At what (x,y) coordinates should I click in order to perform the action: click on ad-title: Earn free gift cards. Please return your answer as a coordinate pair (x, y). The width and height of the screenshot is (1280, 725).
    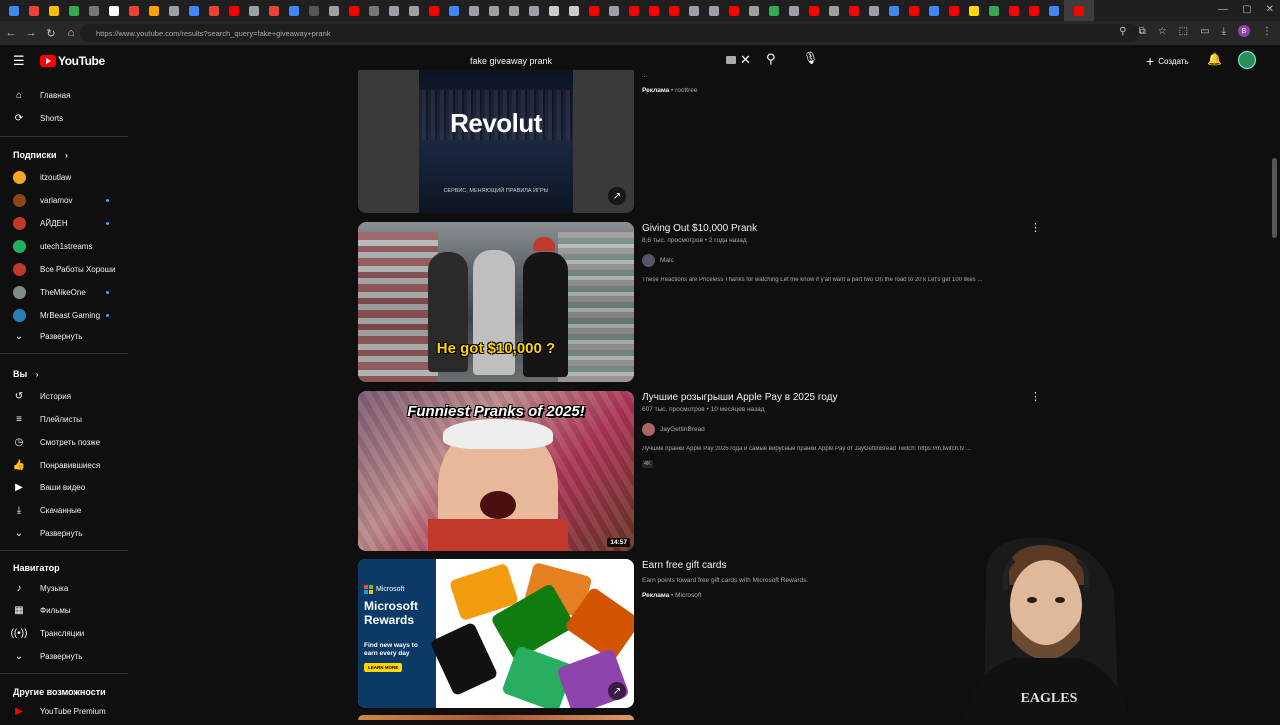
    Looking at the image, I should click on (684, 565).